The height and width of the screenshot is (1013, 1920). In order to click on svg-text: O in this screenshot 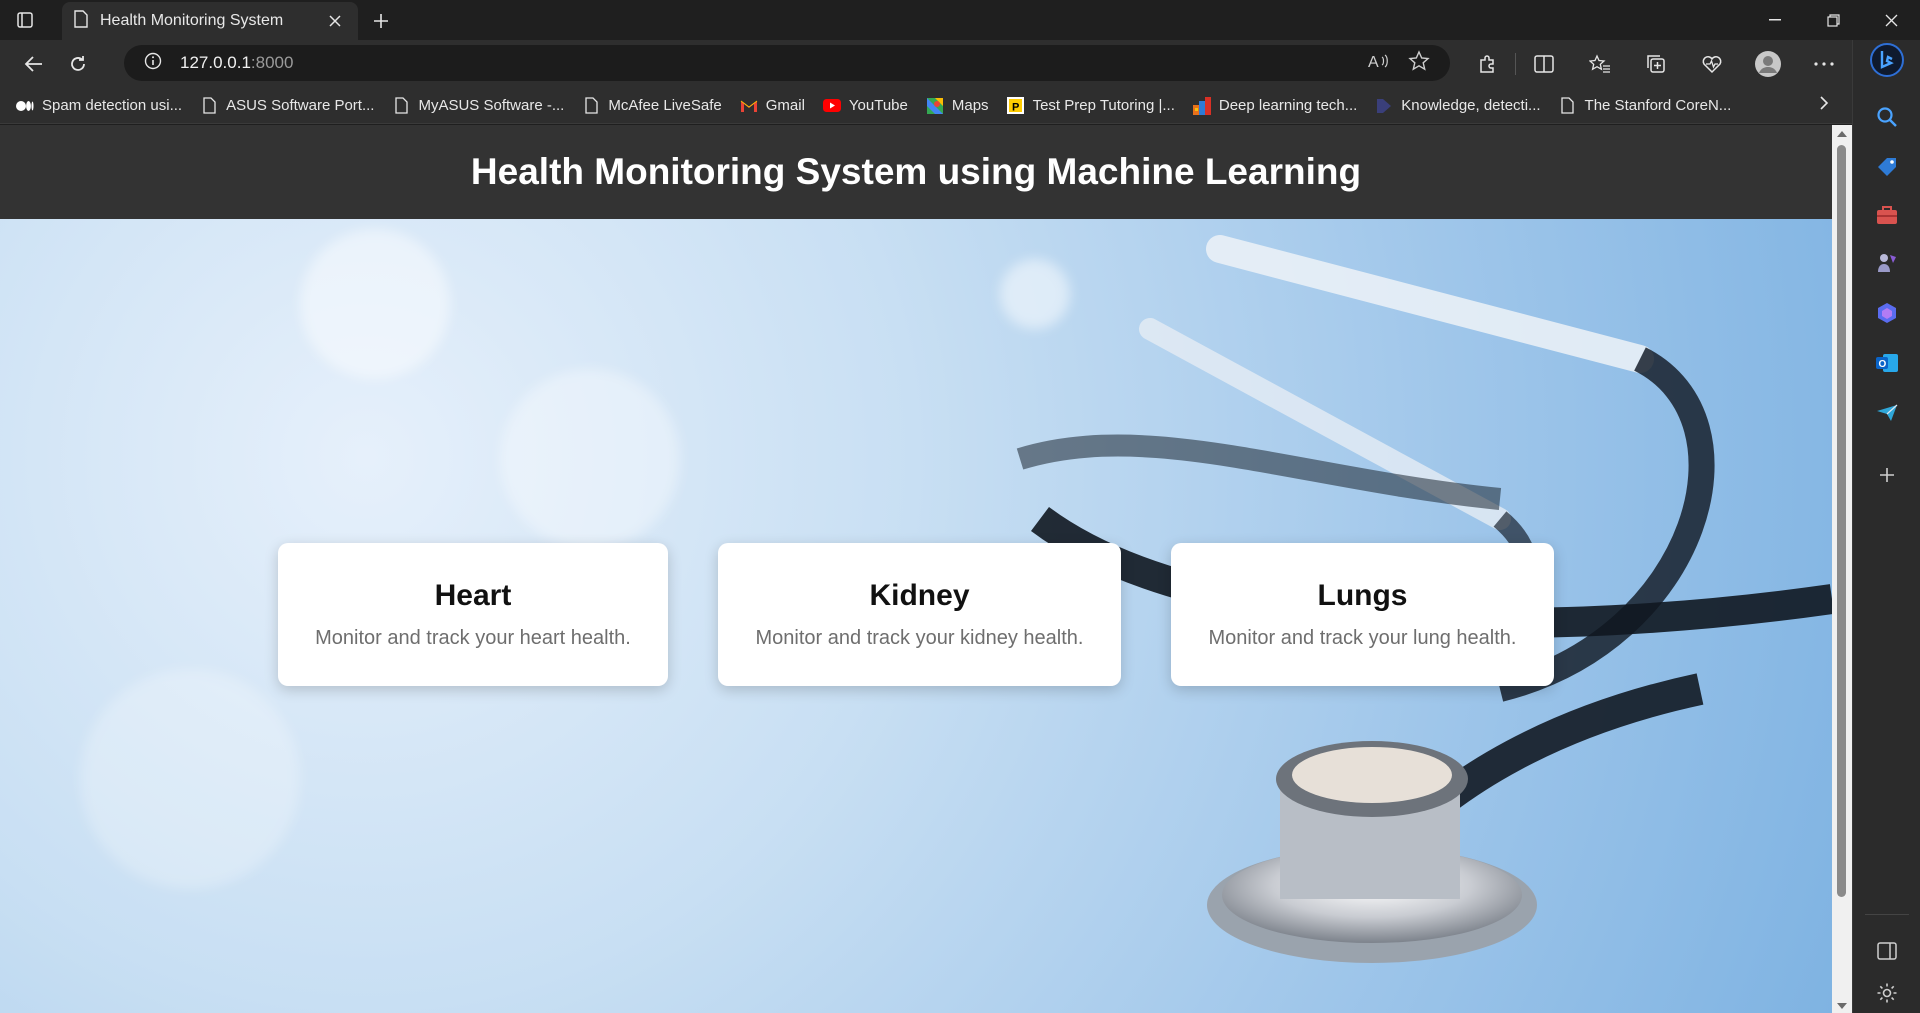, I will do `click(1883, 364)`.